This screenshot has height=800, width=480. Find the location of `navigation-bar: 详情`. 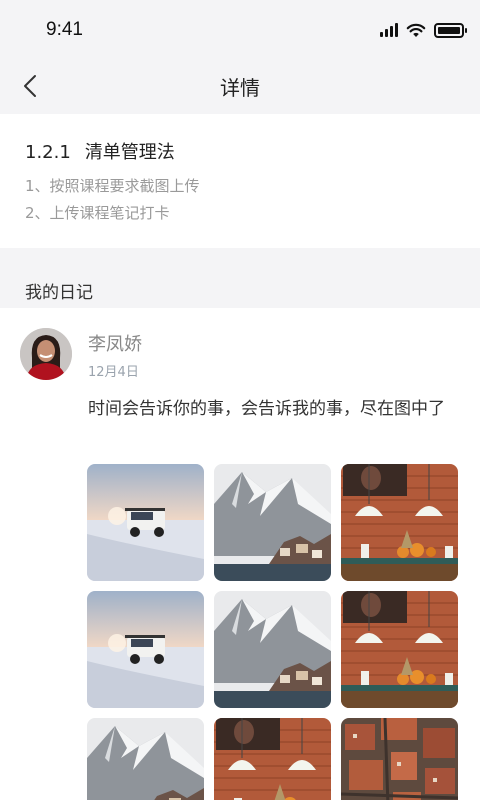

navigation-bar: 详情 is located at coordinates (240, 86).